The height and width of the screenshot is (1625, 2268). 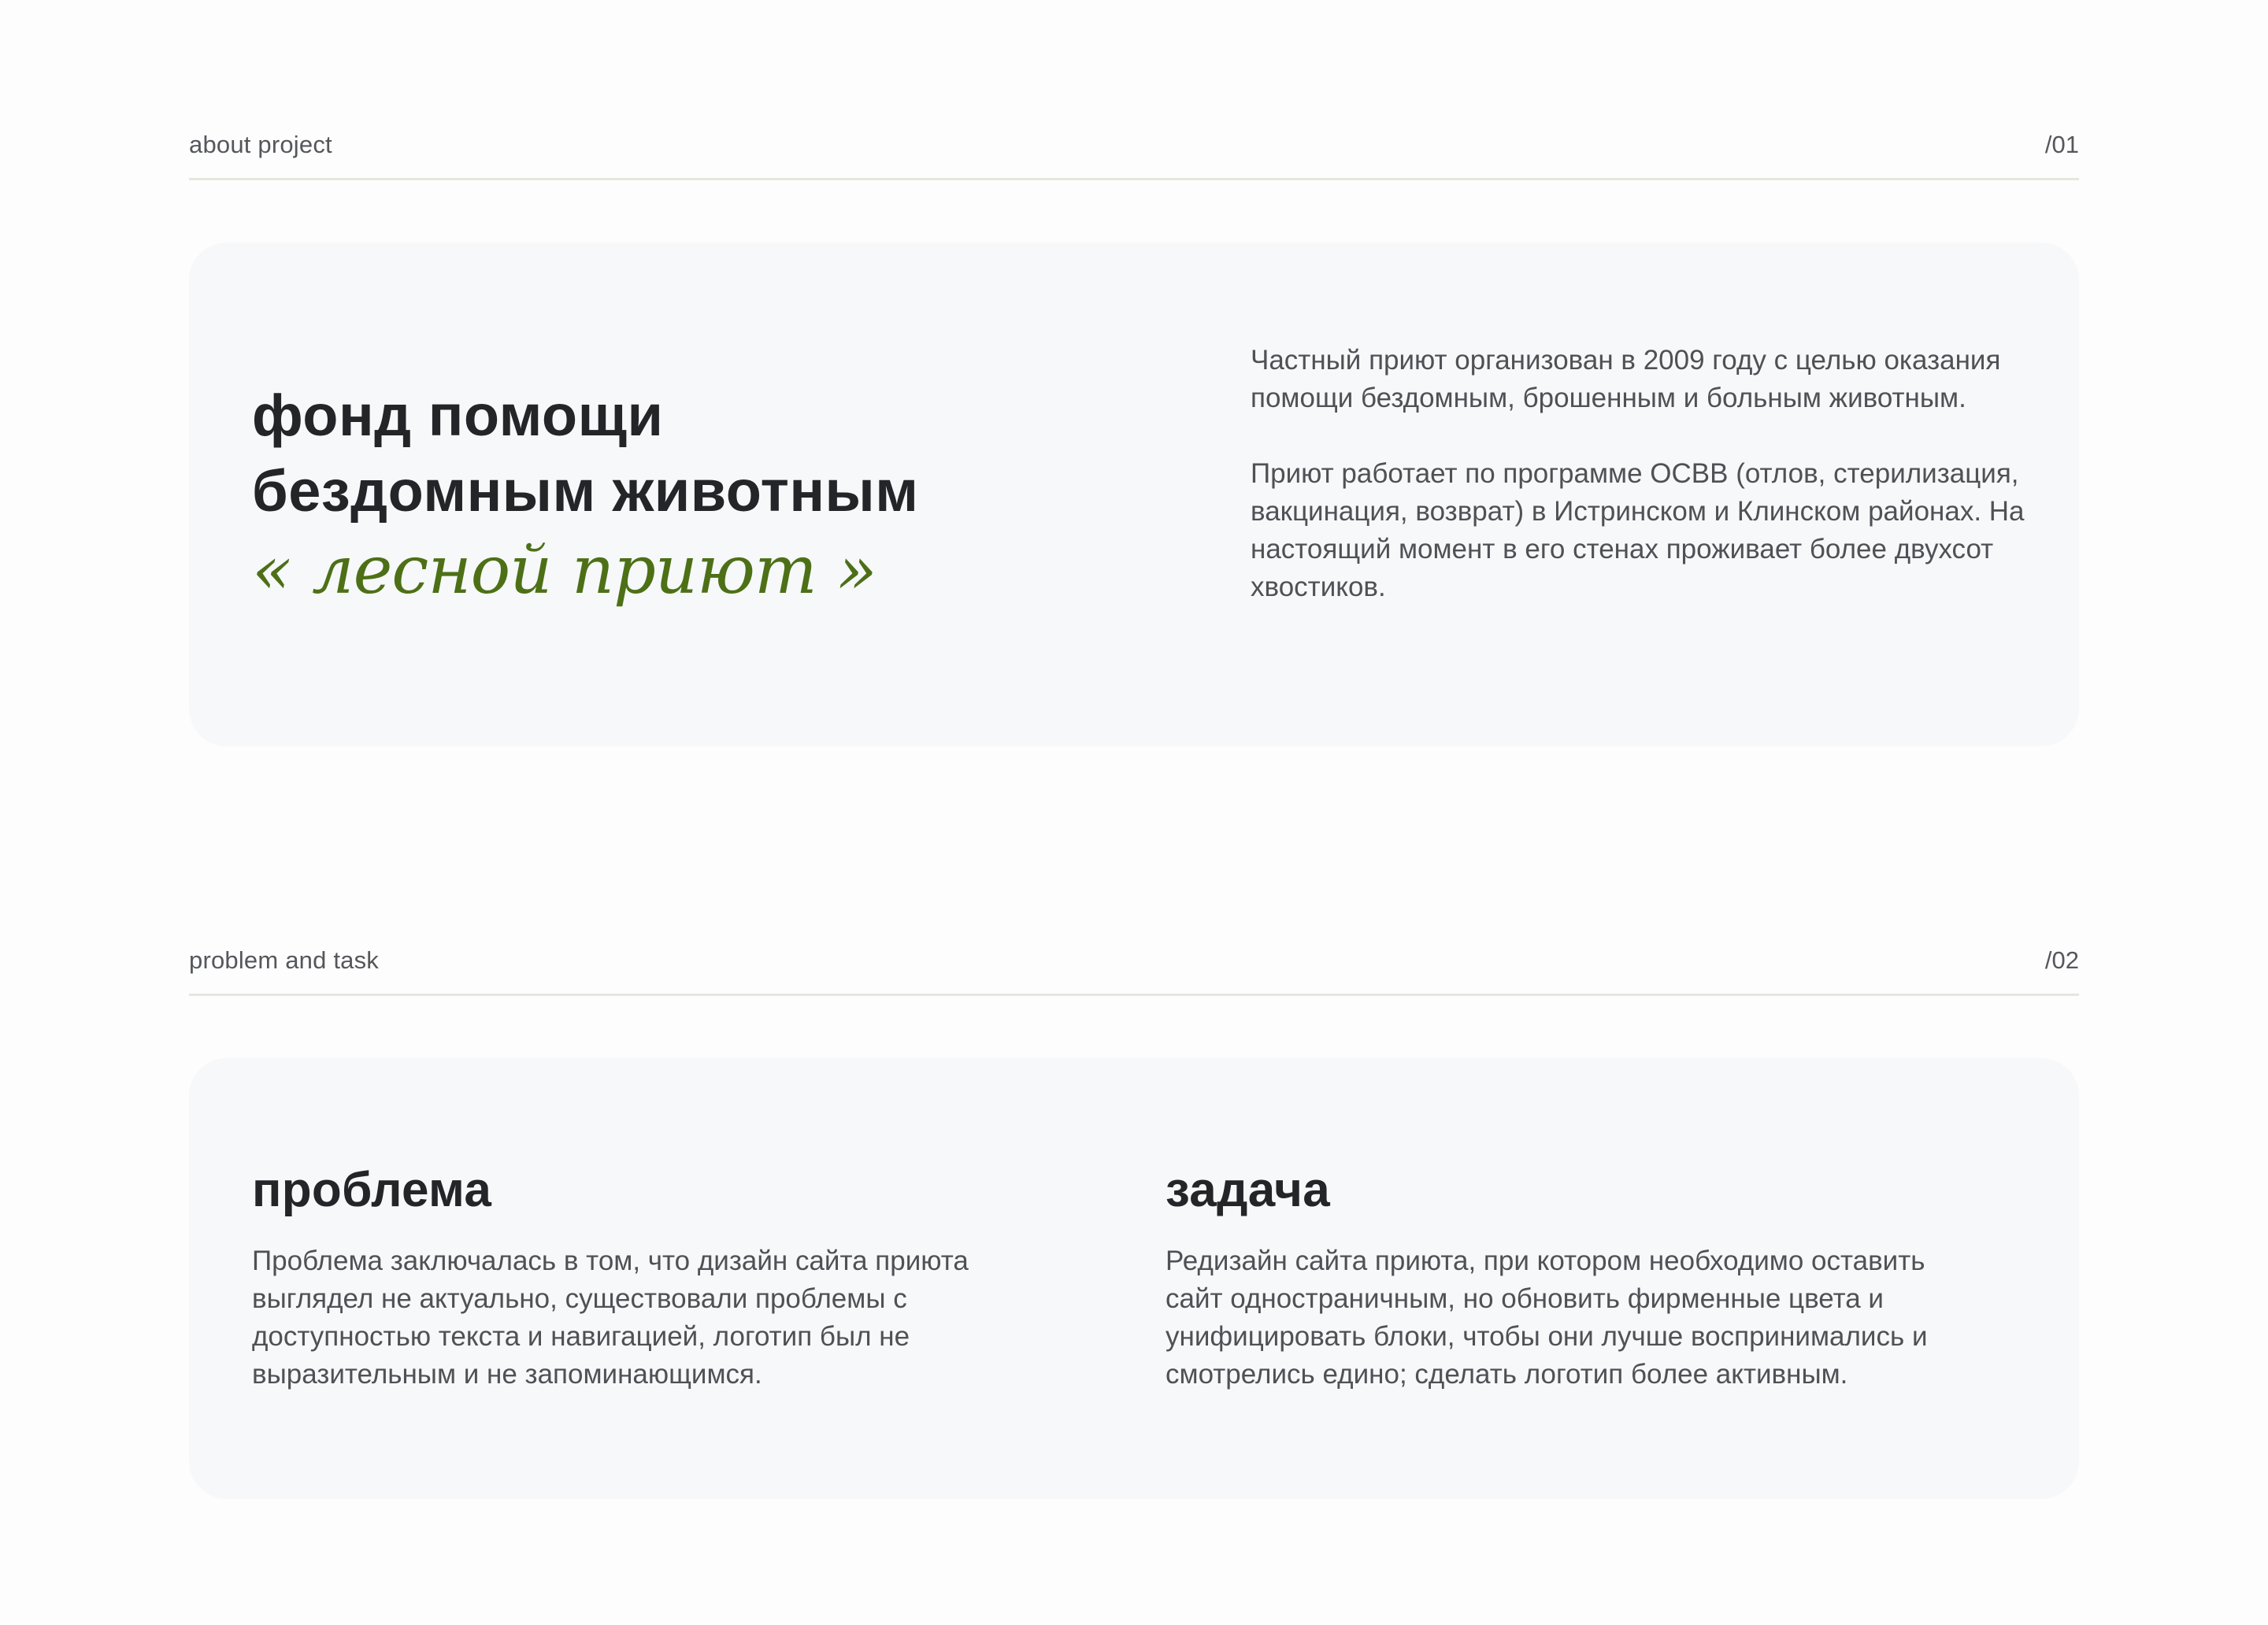 What do you see at coordinates (1134, 155) in the screenshot?
I see `section-header-about: about project /01` at bounding box center [1134, 155].